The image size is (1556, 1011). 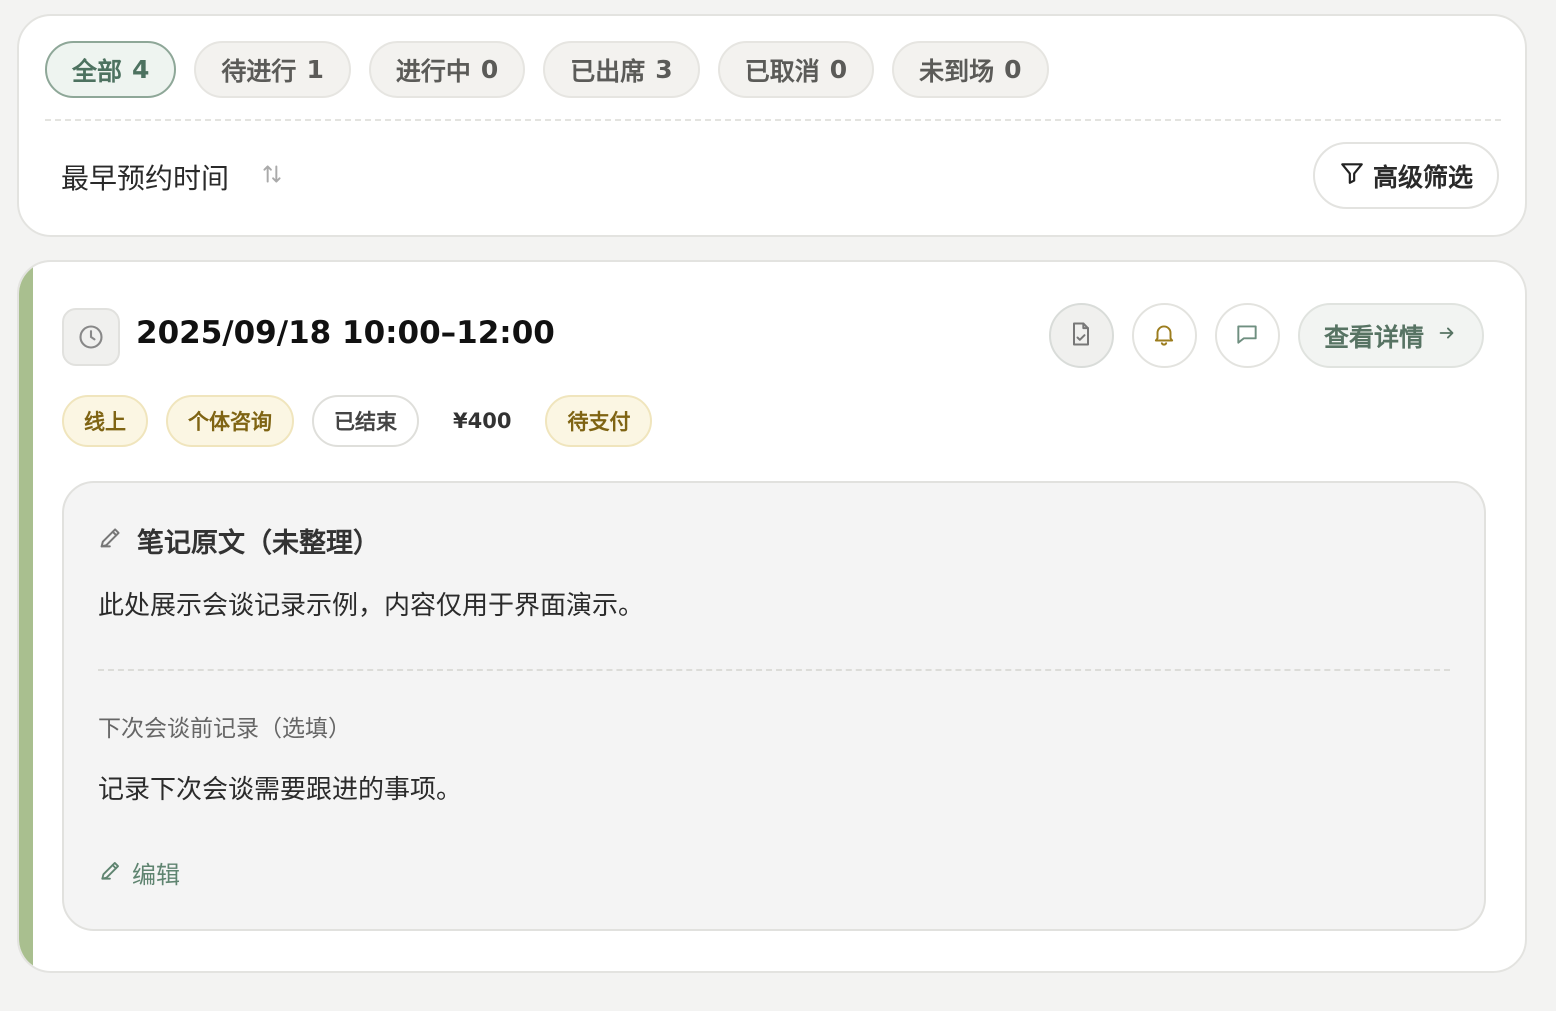 What do you see at coordinates (1447, 335) in the screenshot?
I see `arrow-right-icon` at bounding box center [1447, 335].